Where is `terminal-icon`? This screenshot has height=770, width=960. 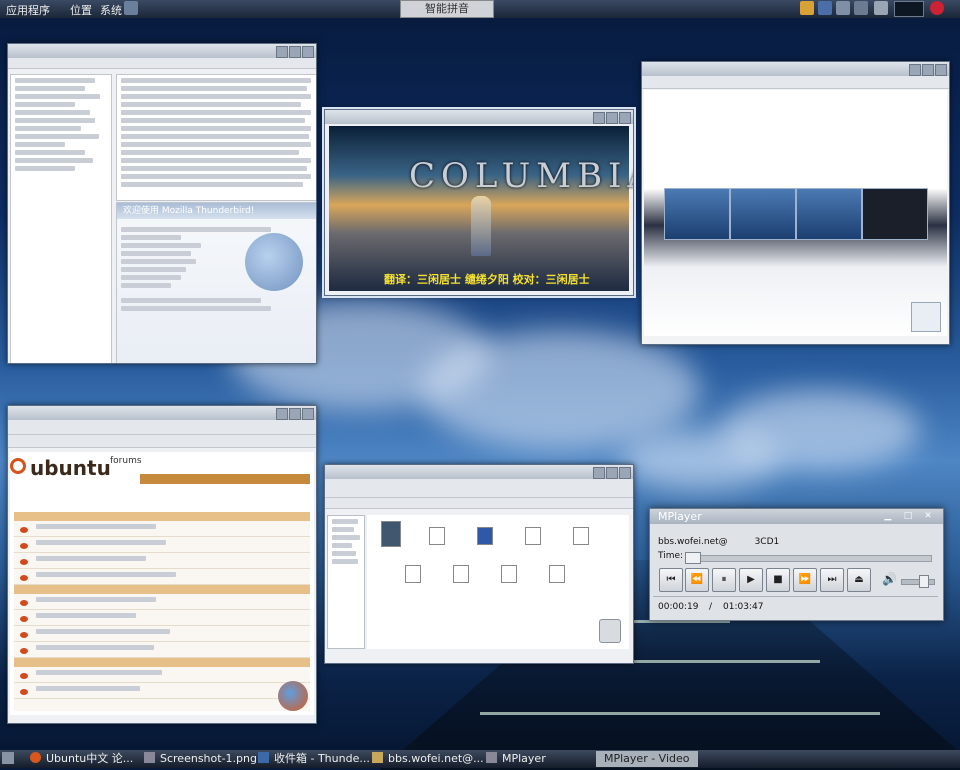 terminal-icon is located at coordinates (131, 8).